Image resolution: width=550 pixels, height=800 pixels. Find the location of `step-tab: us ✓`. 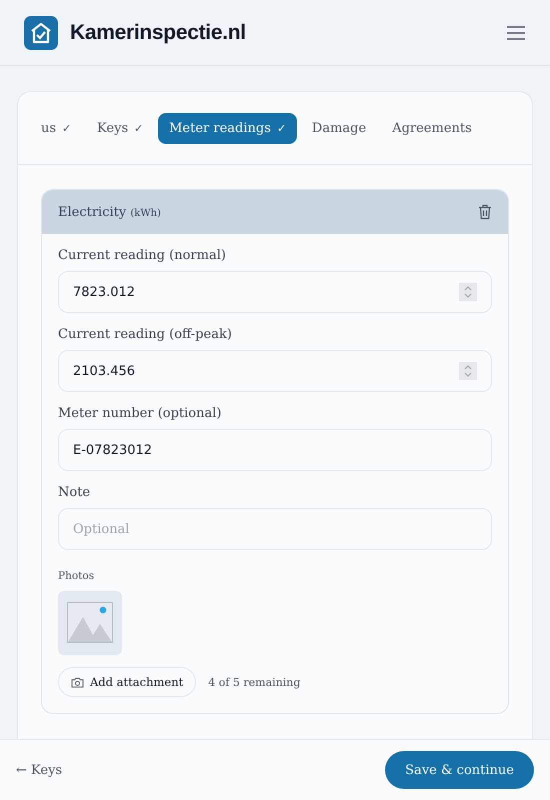

step-tab: us ✓ is located at coordinates (56, 128).